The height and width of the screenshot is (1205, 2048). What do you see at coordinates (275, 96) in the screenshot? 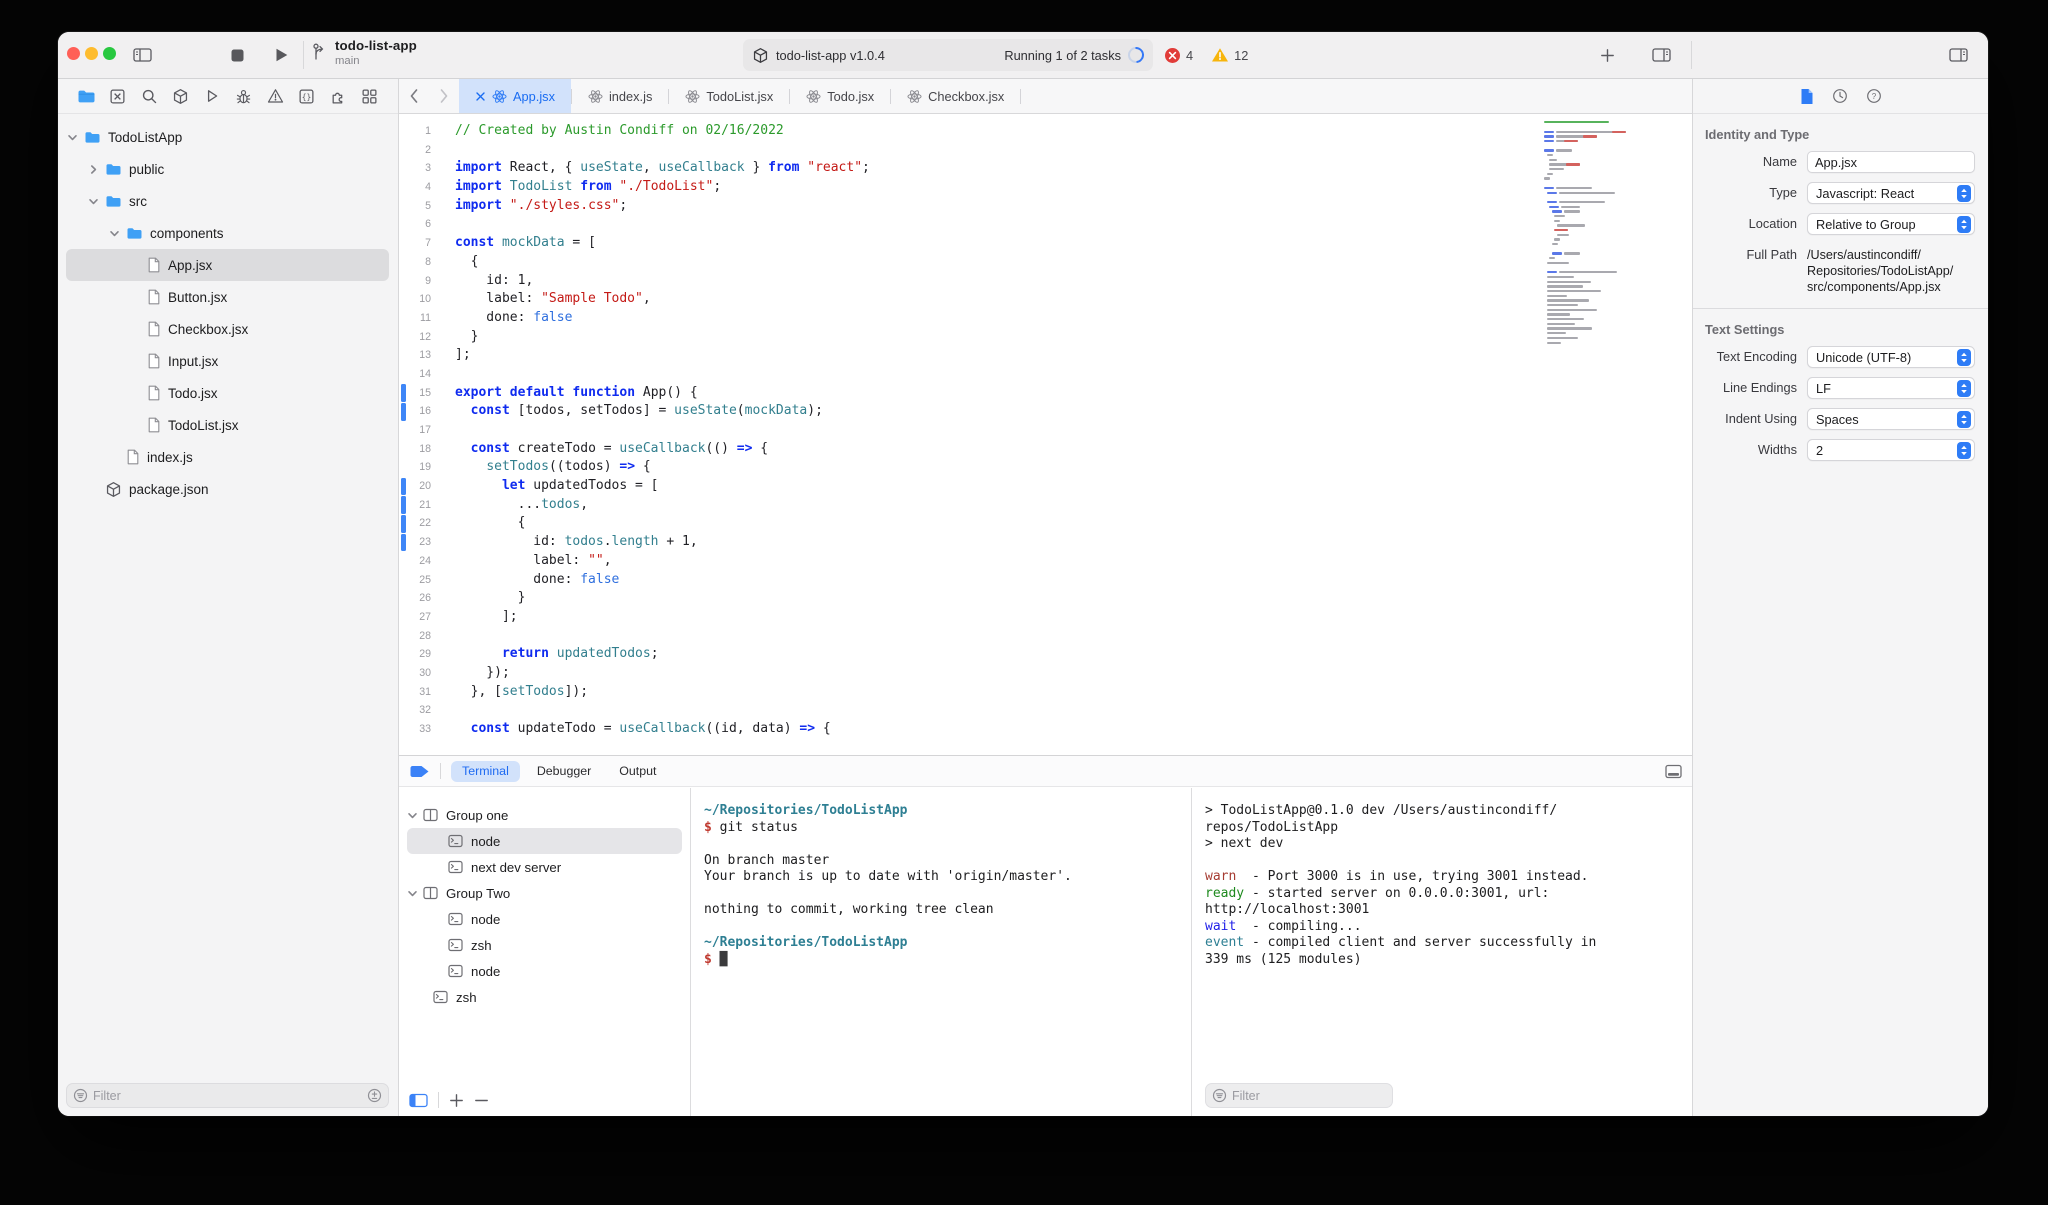
I see `navigator-warning-button` at bounding box center [275, 96].